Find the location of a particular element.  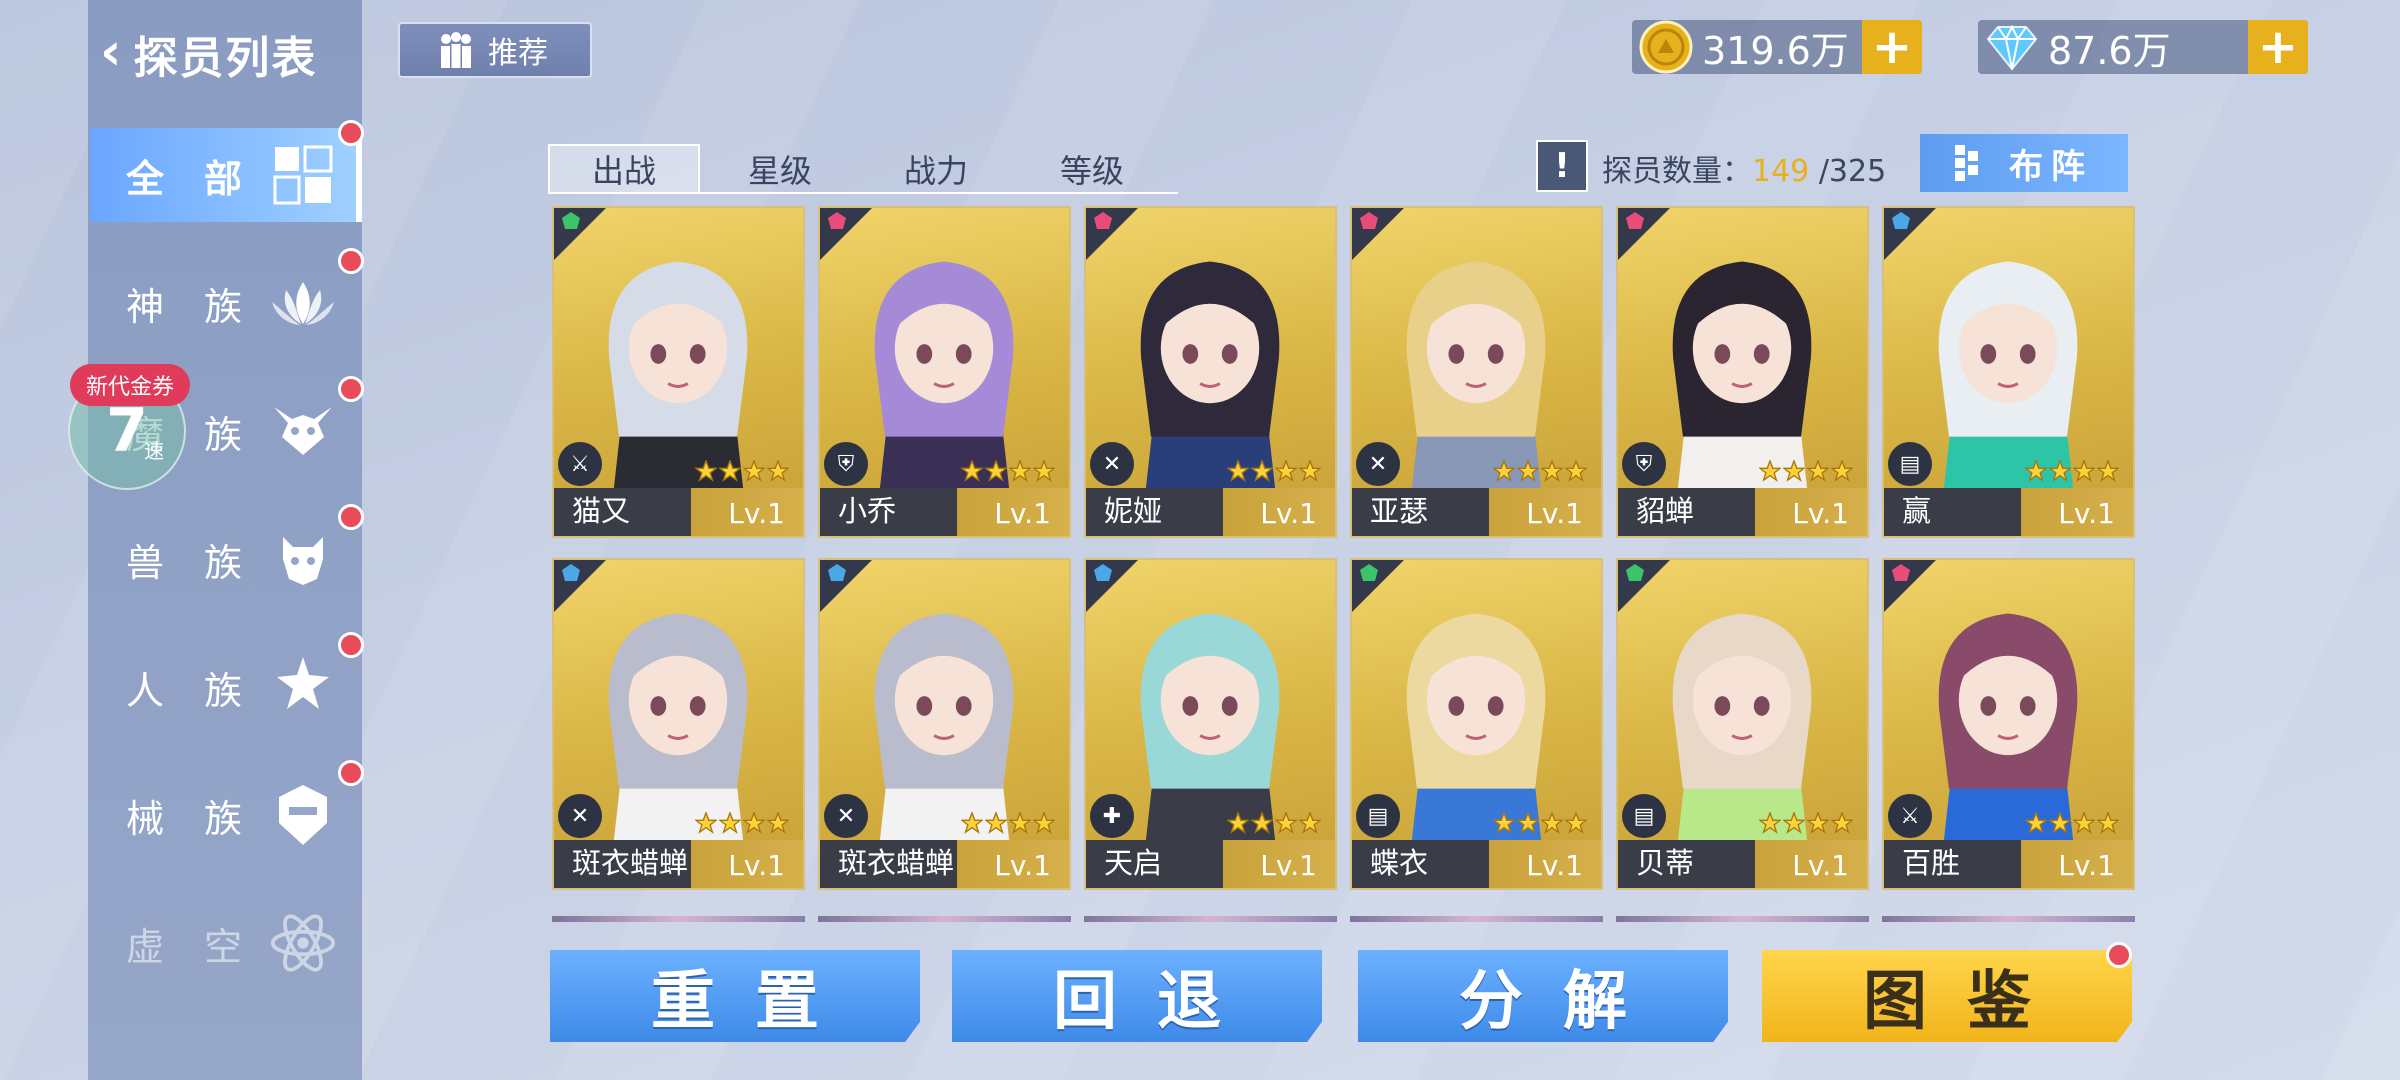

diamond-icon is located at coordinates (2012, 47).